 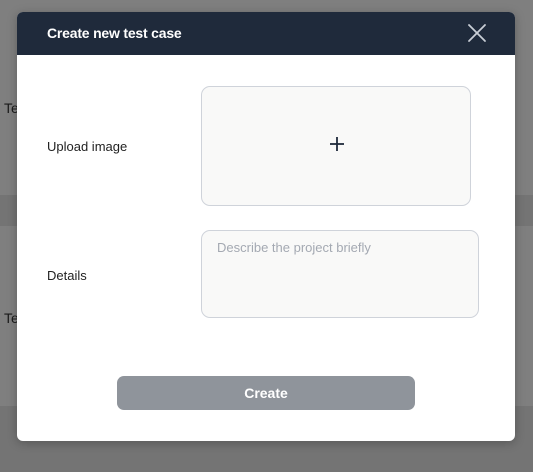 What do you see at coordinates (266, 393) in the screenshot?
I see `create-button: Create` at bounding box center [266, 393].